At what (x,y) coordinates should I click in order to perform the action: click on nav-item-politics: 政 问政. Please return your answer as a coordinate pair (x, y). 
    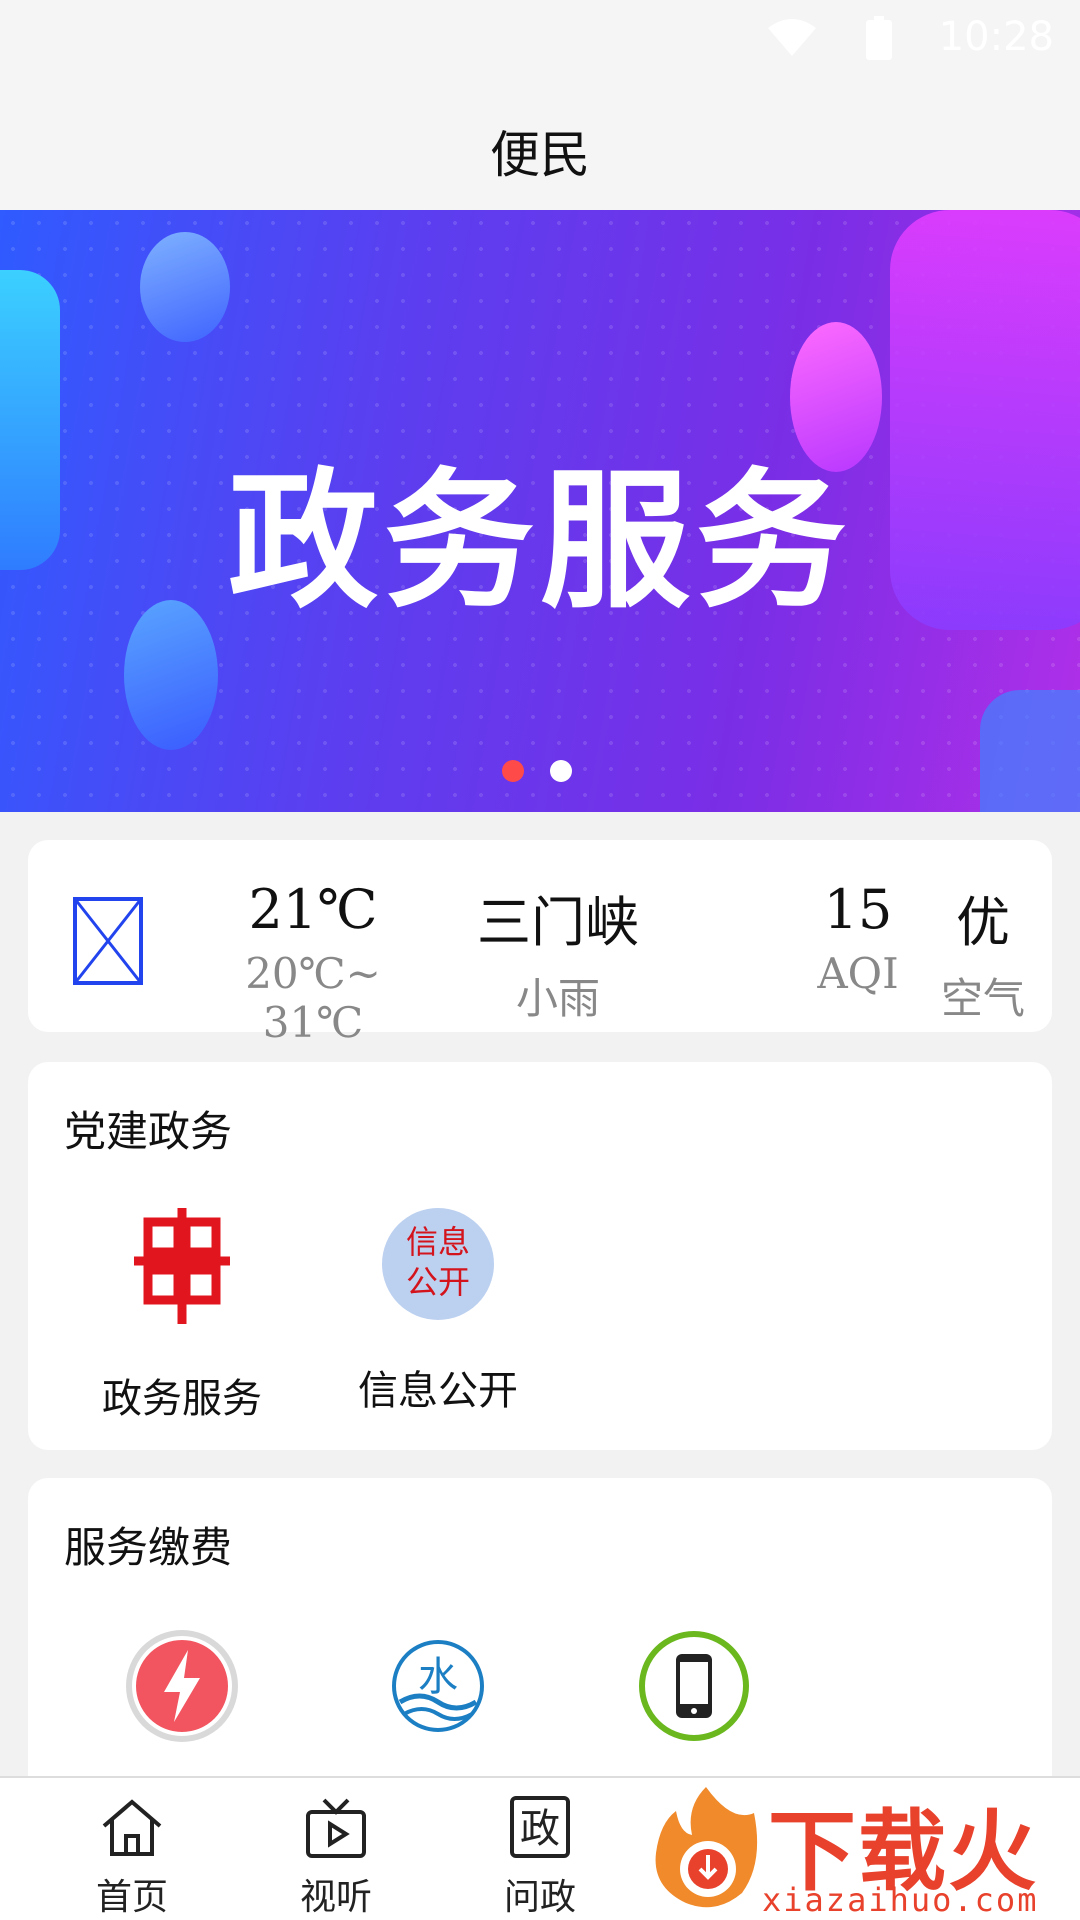
    Looking at the image, I should click on (540, 1858).